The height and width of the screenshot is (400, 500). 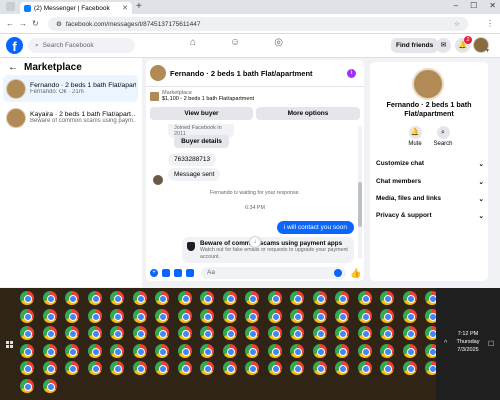 I want to click on browser-tab-messenger: (2) Messenger | Facebook ✕, so click(x=76, y=8).